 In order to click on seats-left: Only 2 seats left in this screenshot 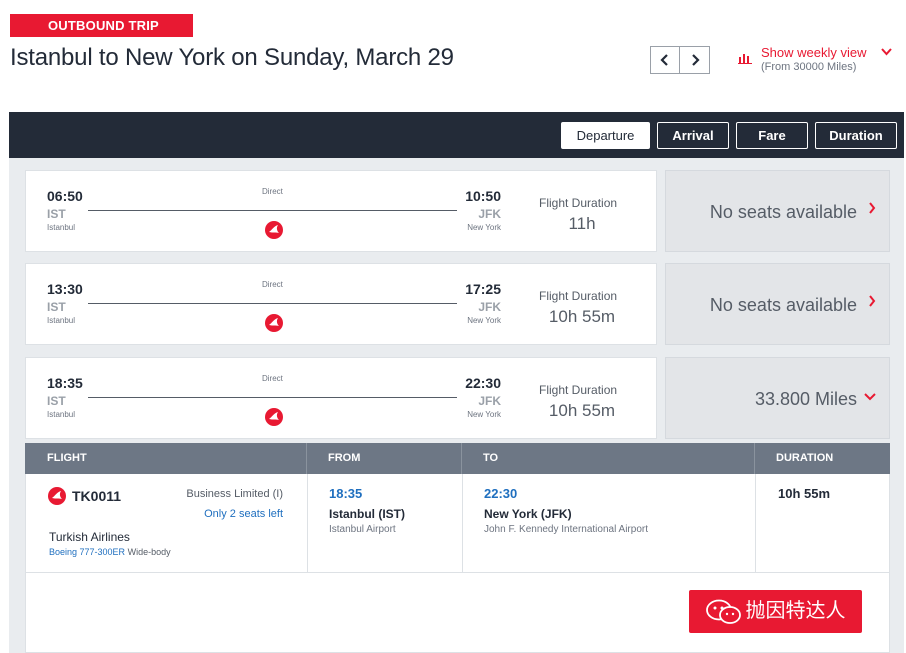, I will do `click(243, 514)`.